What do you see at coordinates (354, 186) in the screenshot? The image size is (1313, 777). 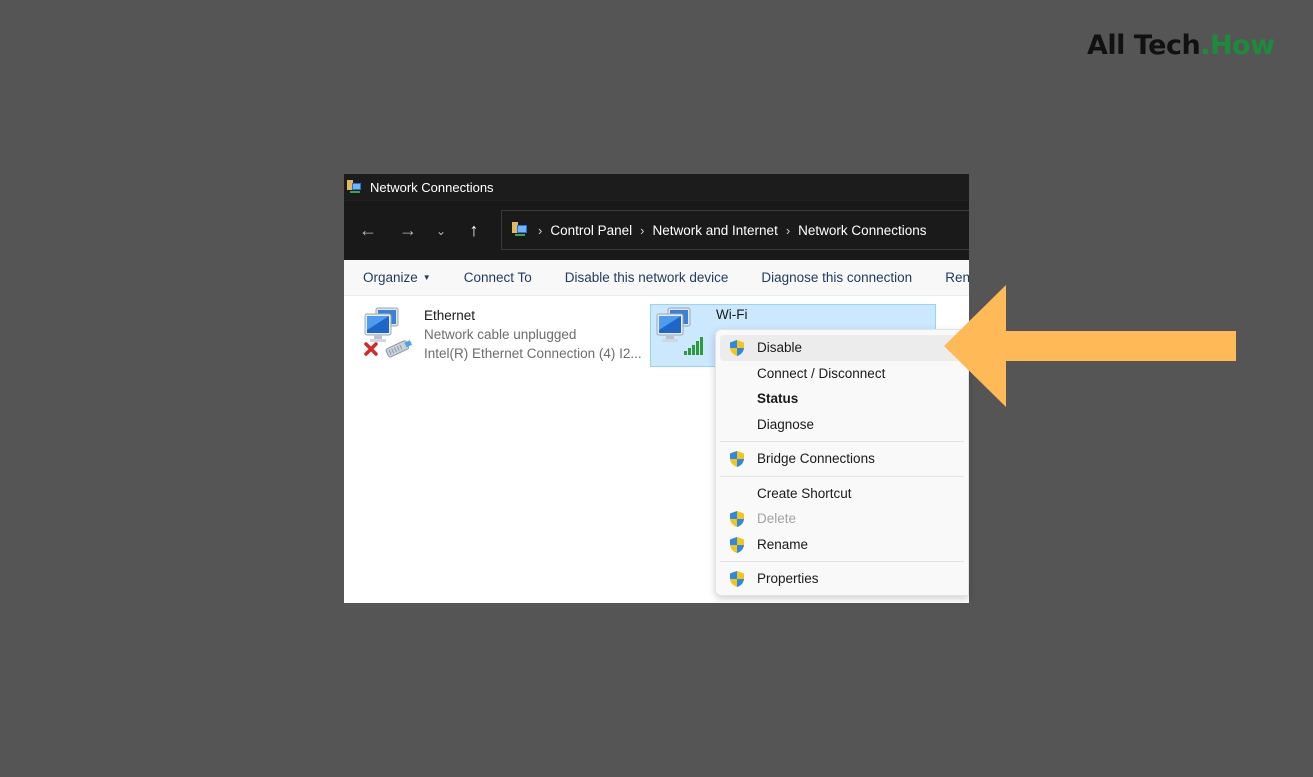 I see `network-connections-icon` at bounding box center [354, 186].